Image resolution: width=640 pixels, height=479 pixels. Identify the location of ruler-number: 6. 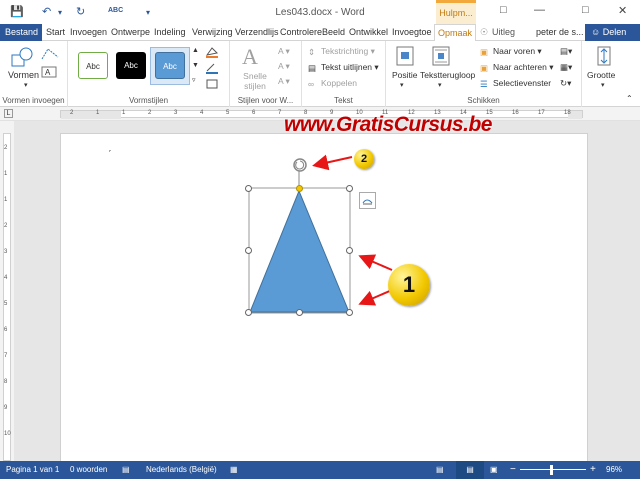
(254, 113).